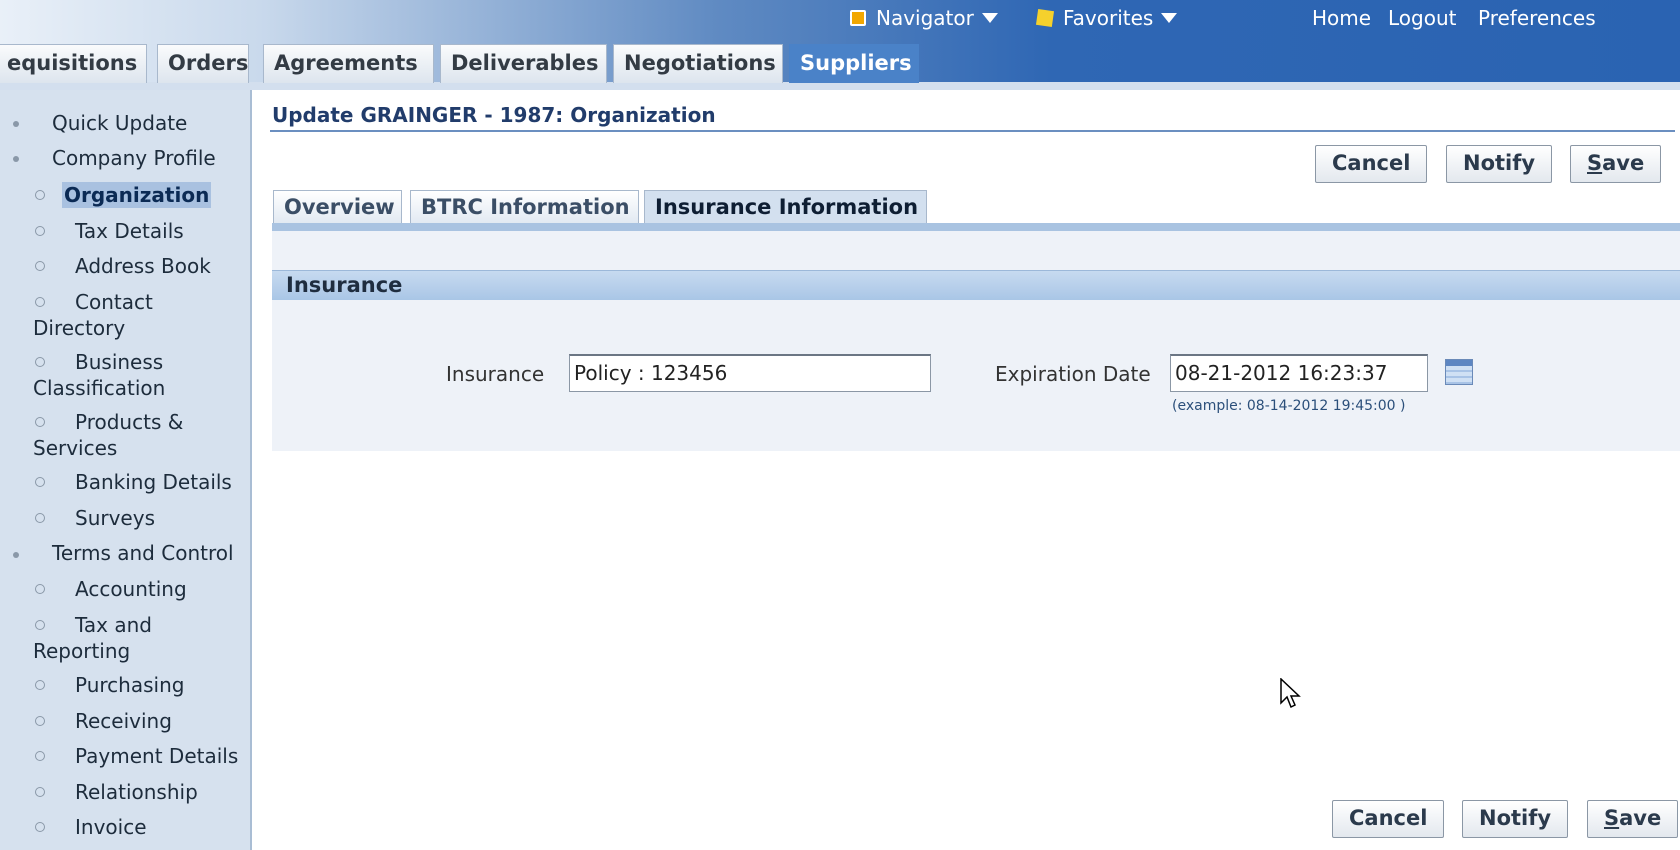 This screenshot has width=1680, height=850. What do you see at coordinates (972, 131) in the screenshot?
I see `title-divider` at bounding box center [972, 131].